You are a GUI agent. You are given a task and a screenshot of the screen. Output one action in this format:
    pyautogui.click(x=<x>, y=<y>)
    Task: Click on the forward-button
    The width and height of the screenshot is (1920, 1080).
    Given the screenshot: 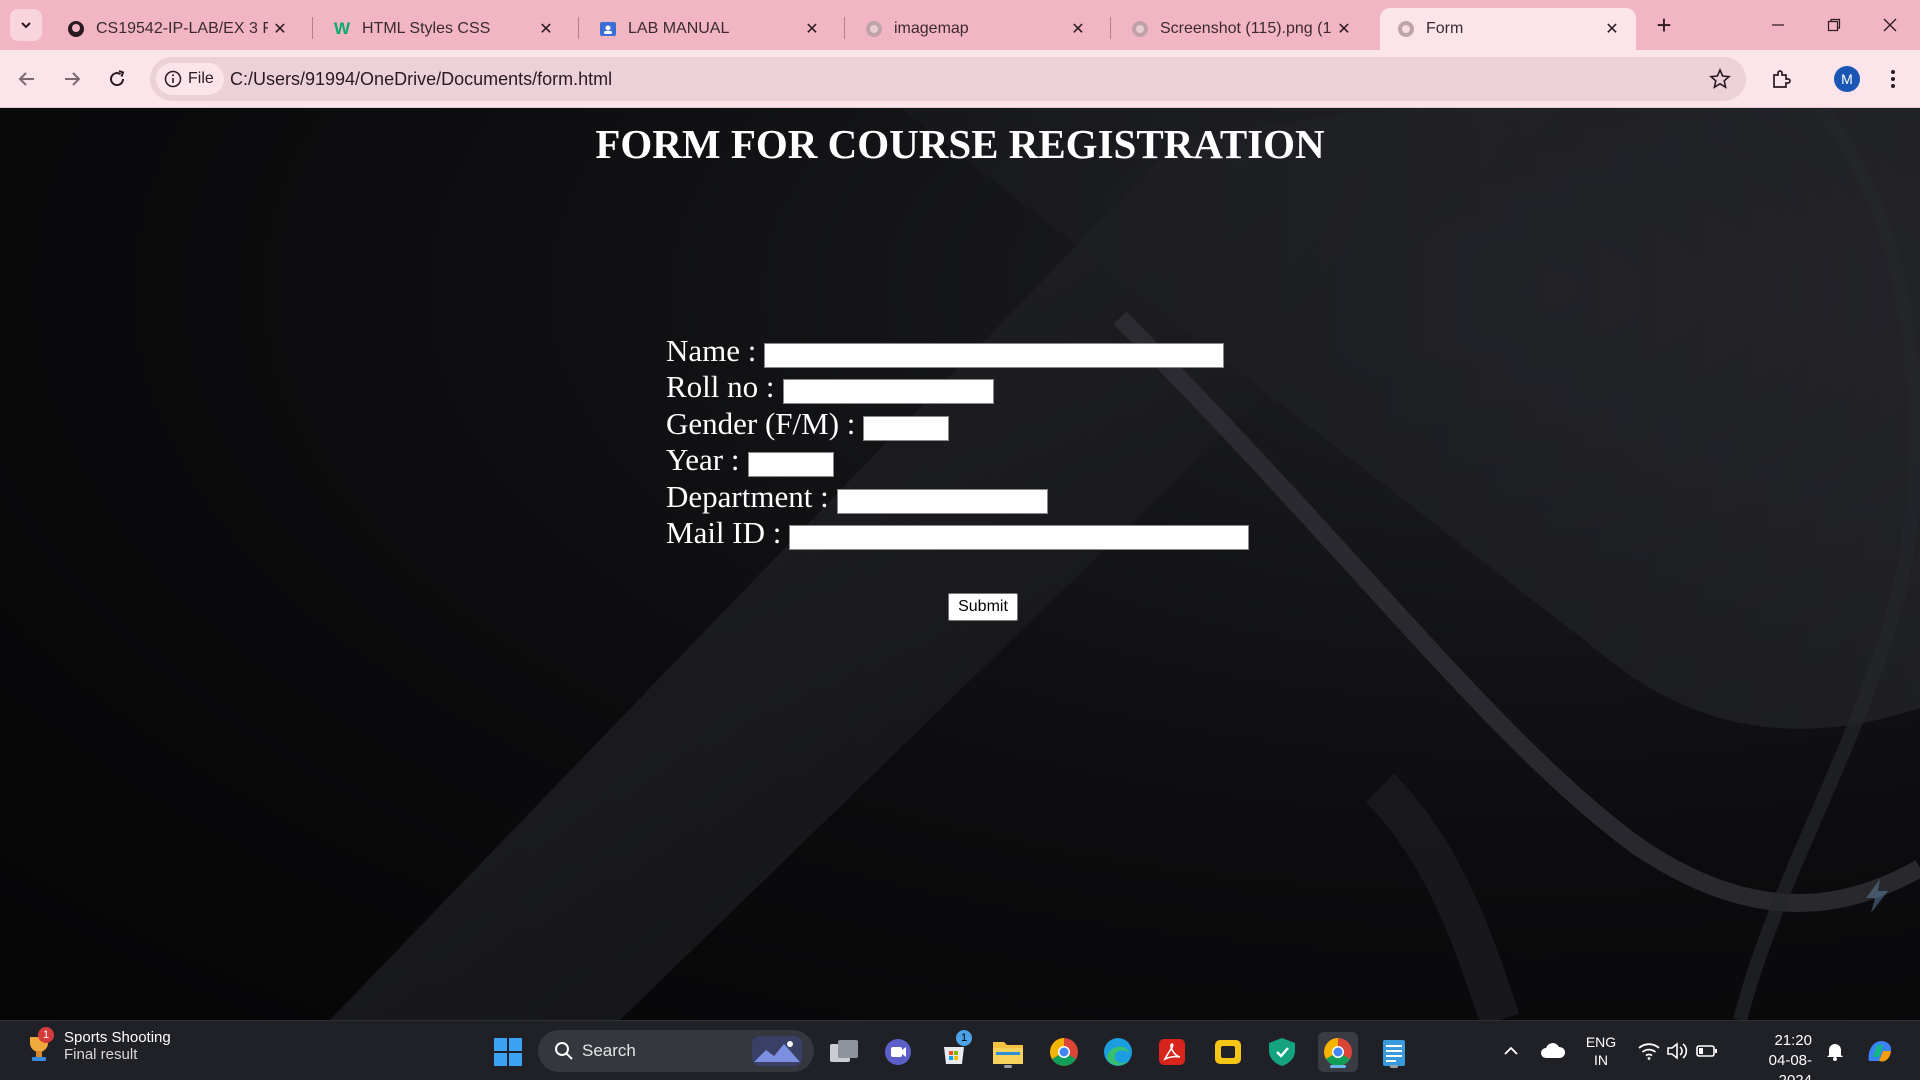 What is the action you would take?
    pyautogui.click(x=72, y=79)
    